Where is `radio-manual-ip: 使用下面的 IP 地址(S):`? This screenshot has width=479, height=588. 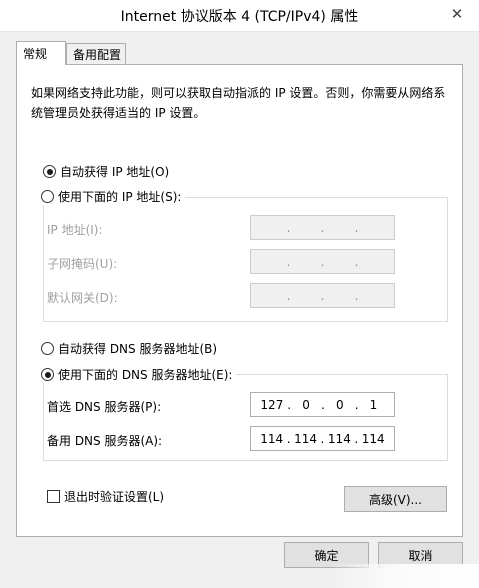
radio-manual-ip: 使用下面的 IP 地址(S): is located at coordinates (113, 196).